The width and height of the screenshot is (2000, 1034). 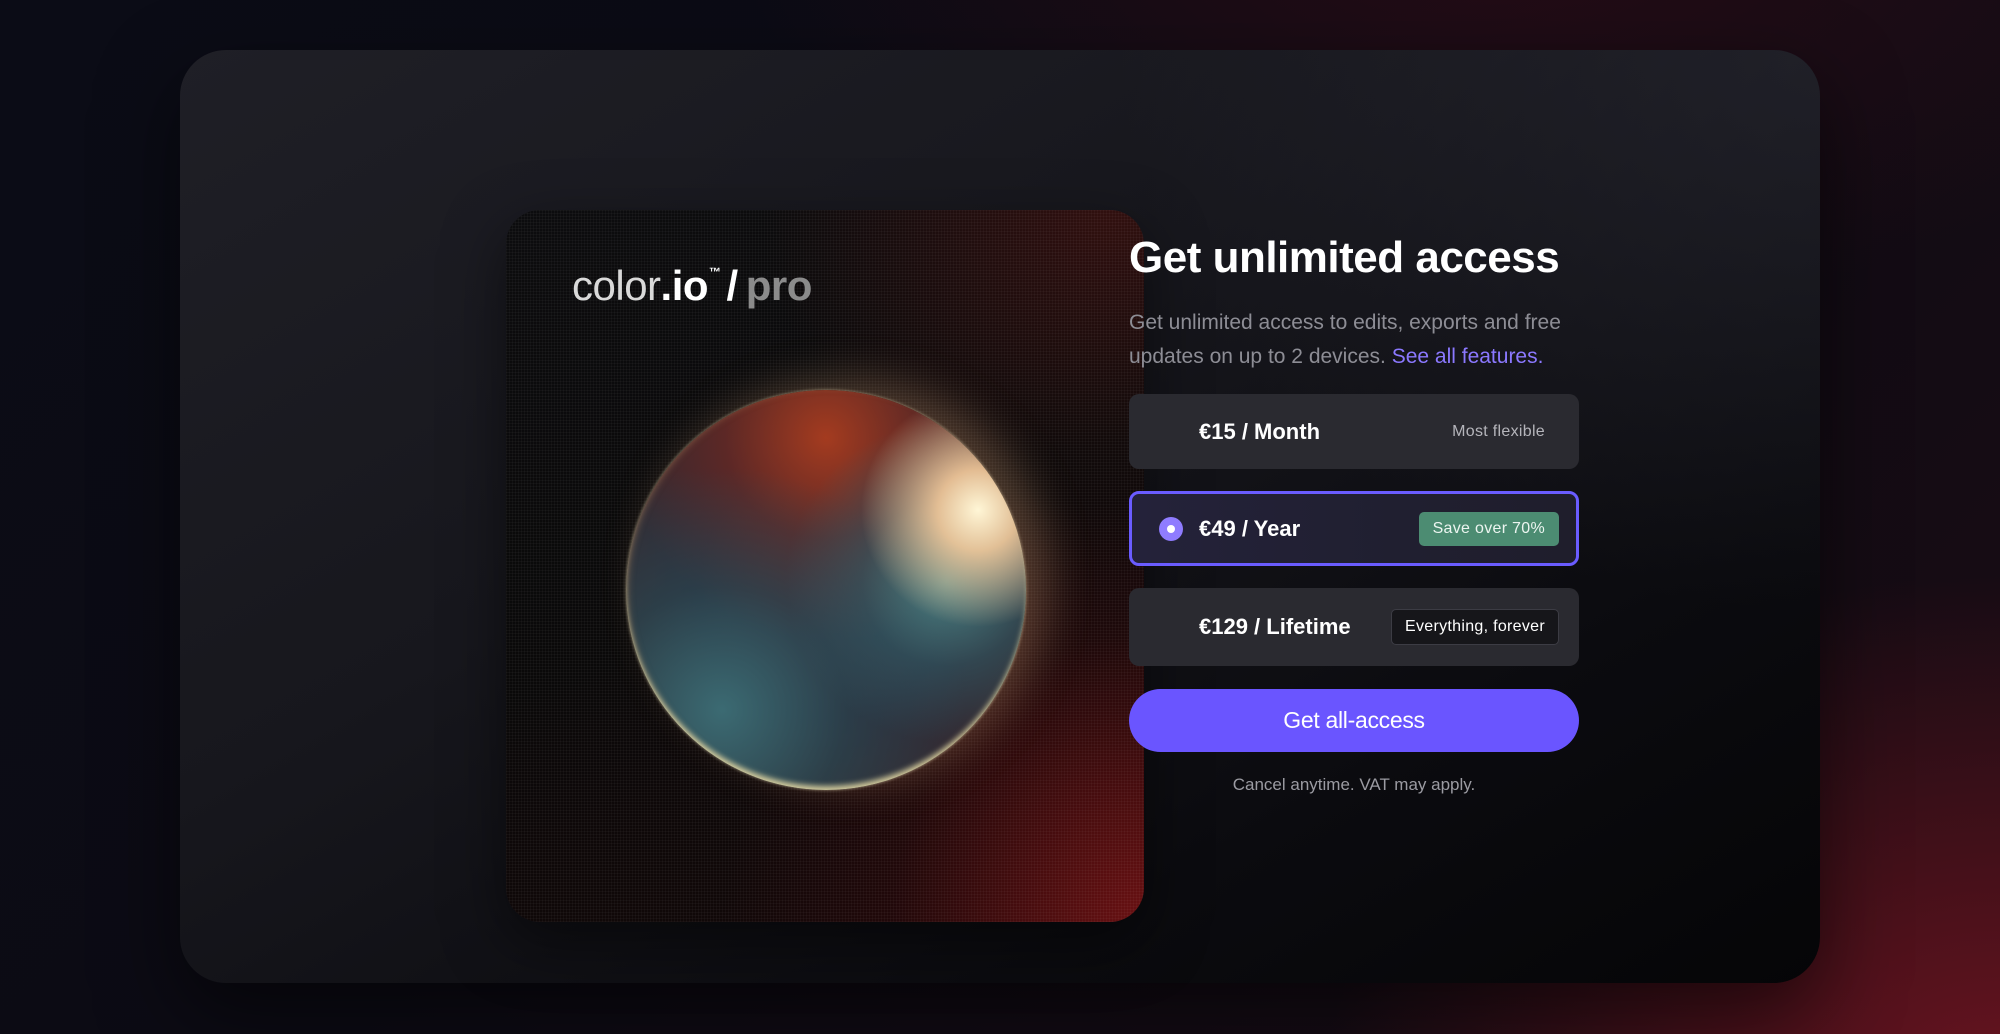 What do you see at coordinates (1344, 257) in the screenshot?
I see `page-title: Get unlimited access` at bounding box center [1344, 257].